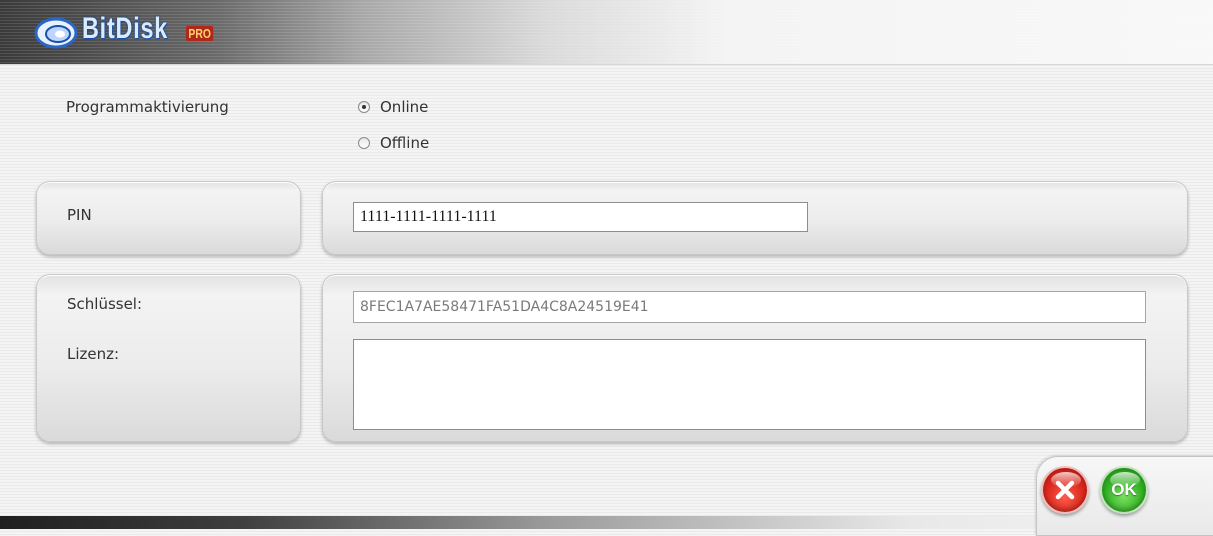  Describe the element at coordinates (580, 217) in the screenshot. I see `pin-input: 1111-1111-1111-1111` at that location.